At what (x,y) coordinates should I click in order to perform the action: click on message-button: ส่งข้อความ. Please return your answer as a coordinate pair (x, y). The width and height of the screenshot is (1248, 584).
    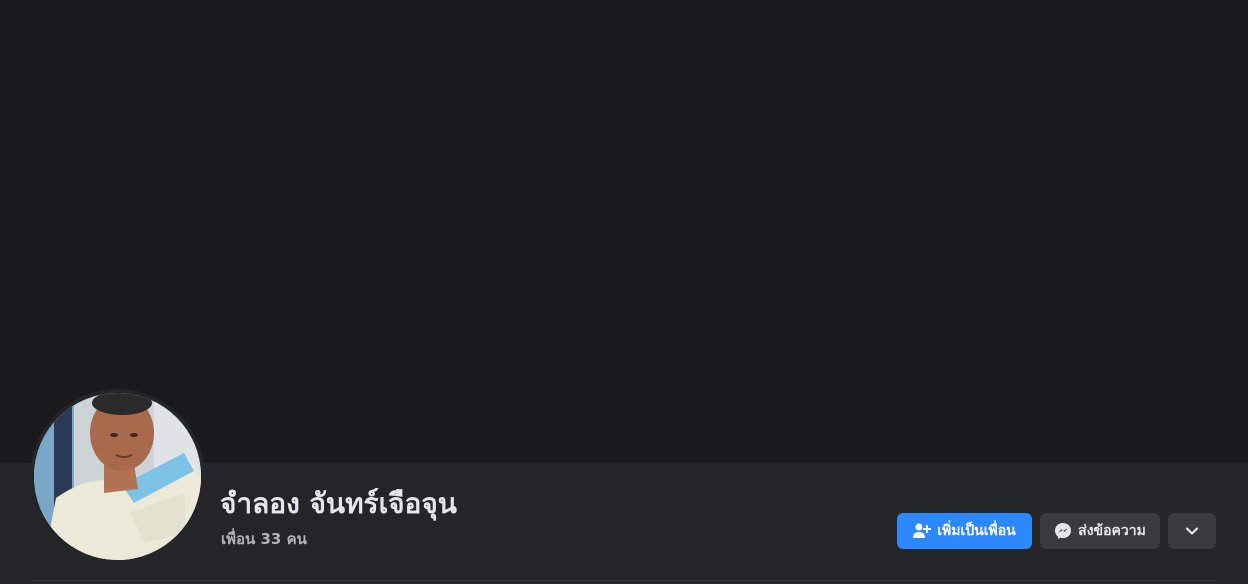
    Looking at the image, I should click on (1100, 531).